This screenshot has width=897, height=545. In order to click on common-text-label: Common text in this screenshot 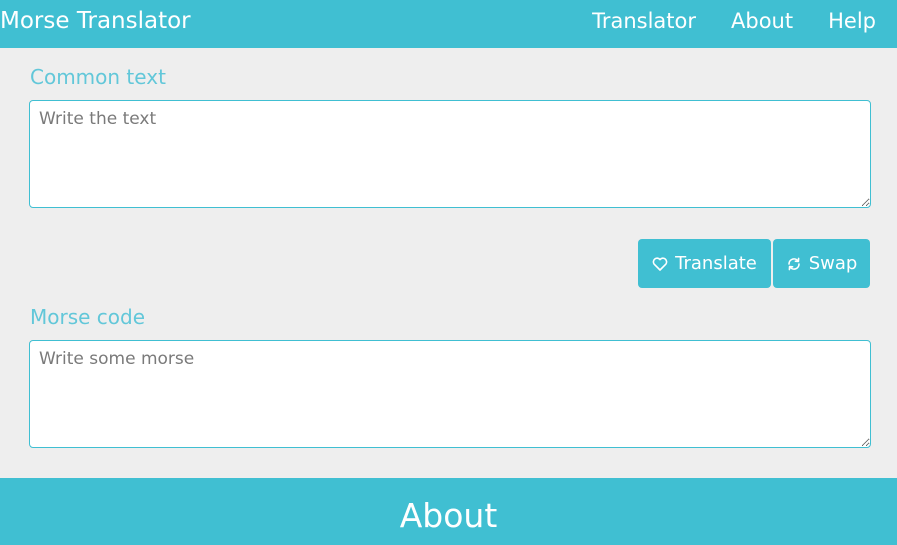, I will do `click(98, 77)`.